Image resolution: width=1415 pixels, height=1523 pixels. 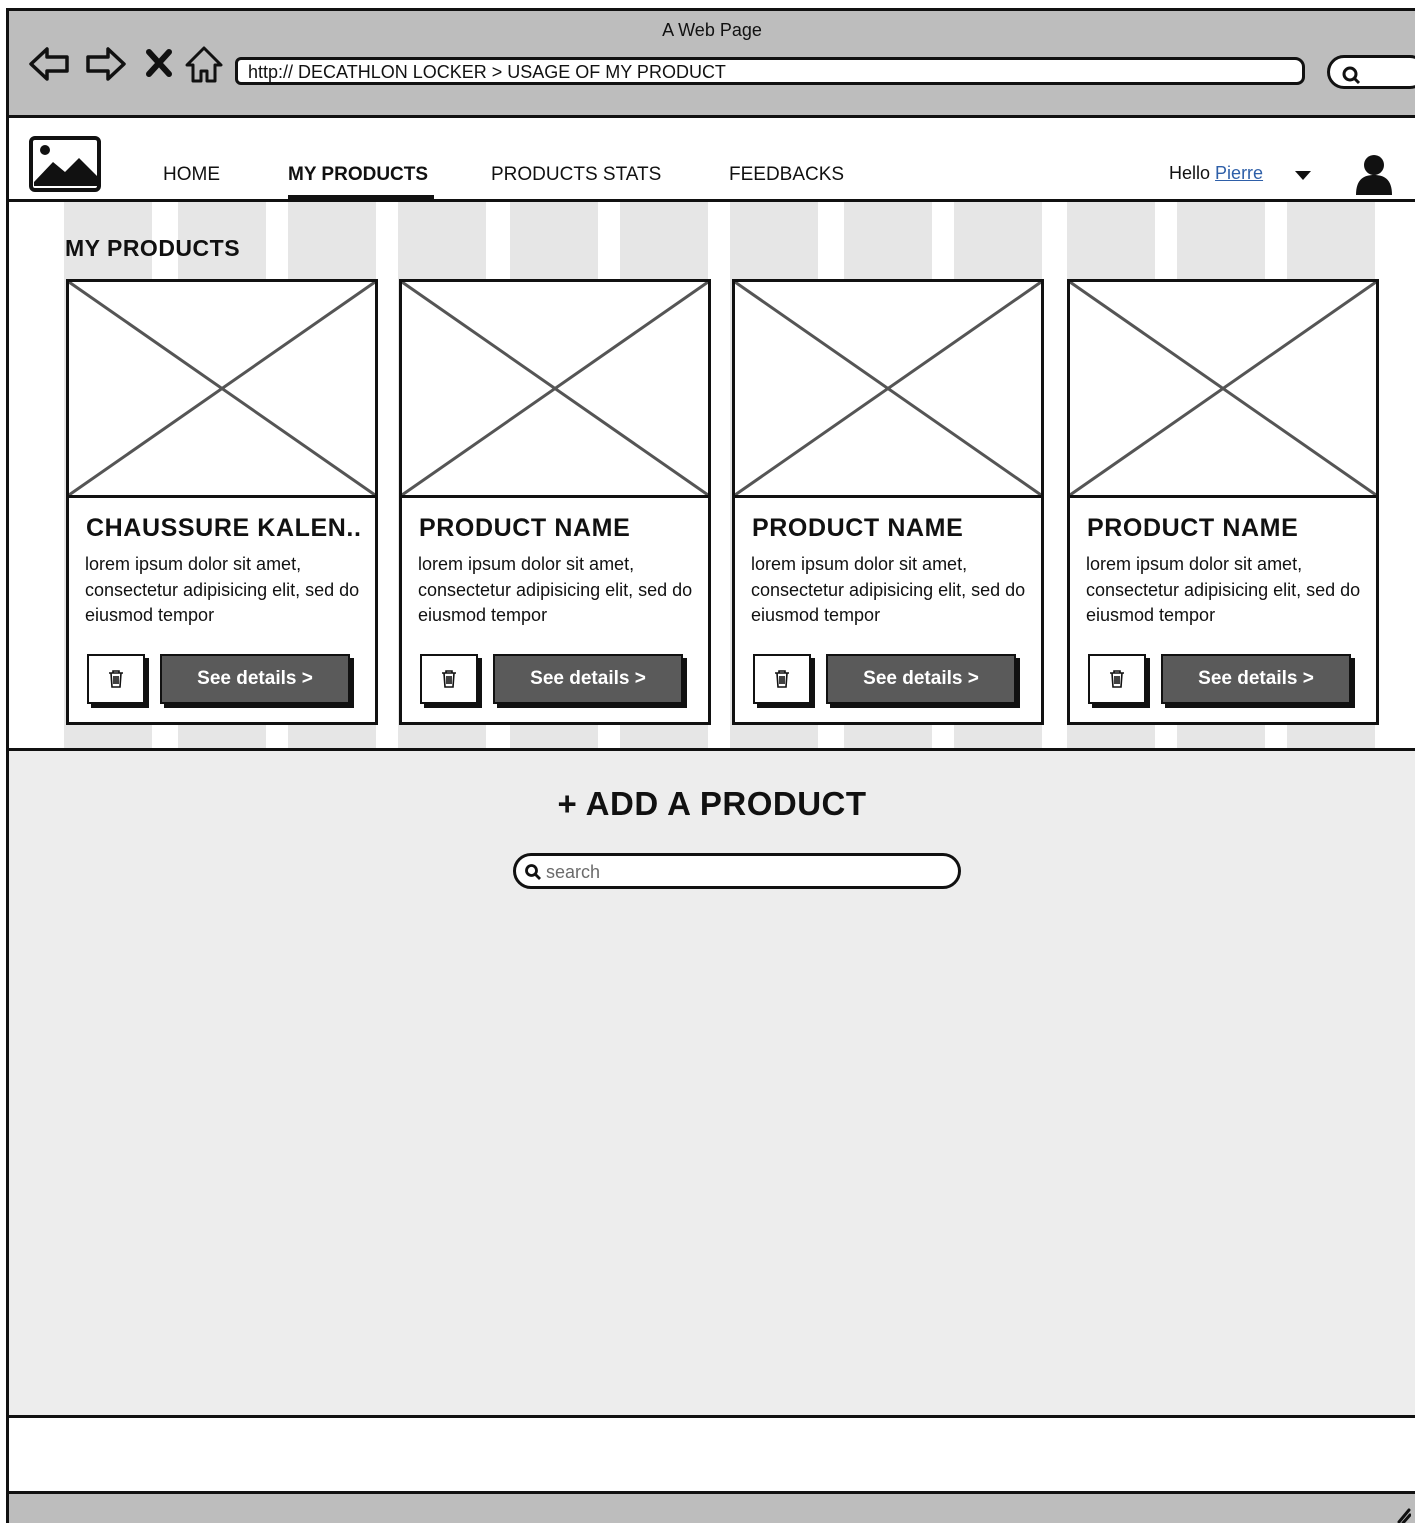 What do you see at coordinates (1374, 174) in the screenshot?
I see `user-icon` at bounding box center [1374, 174].